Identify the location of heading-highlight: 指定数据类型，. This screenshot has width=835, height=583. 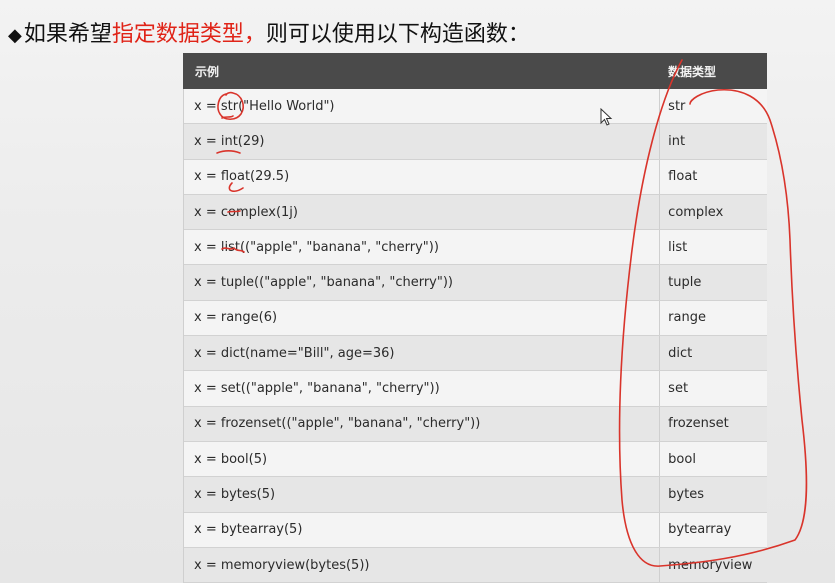
(188, 34).